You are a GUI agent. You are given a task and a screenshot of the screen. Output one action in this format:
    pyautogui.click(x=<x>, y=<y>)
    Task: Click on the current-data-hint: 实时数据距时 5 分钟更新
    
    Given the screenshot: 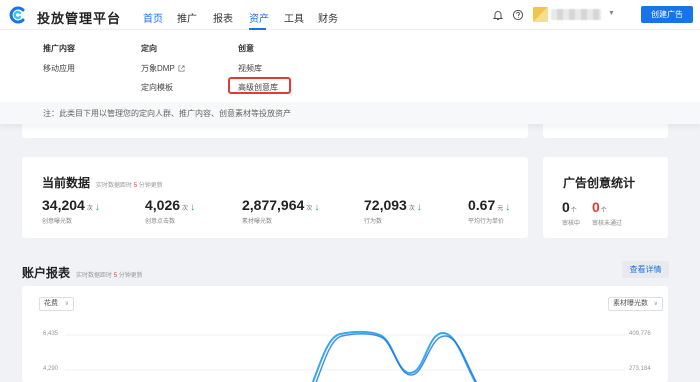 What is the action you would take?
    pyautogui.click(x=129, y=186)
    